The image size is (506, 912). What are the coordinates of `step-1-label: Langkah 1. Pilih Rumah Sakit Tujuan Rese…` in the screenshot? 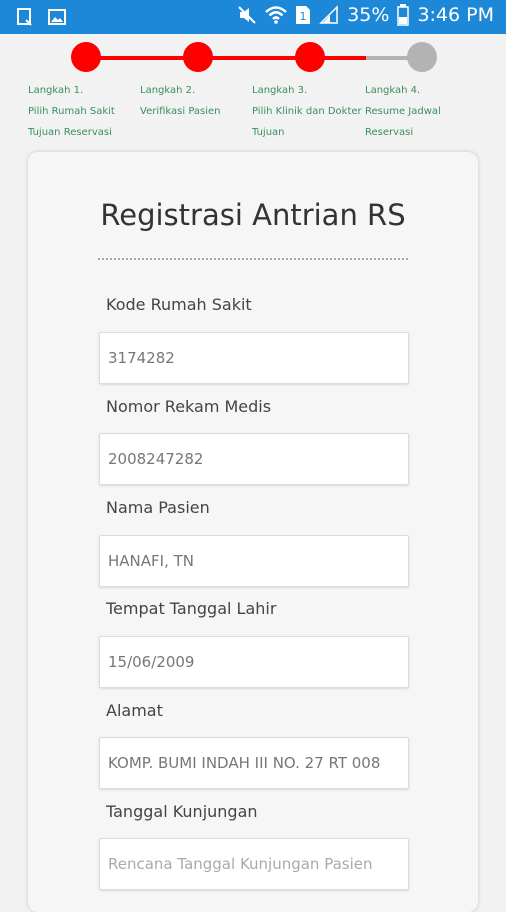 It's located at (71, 111).